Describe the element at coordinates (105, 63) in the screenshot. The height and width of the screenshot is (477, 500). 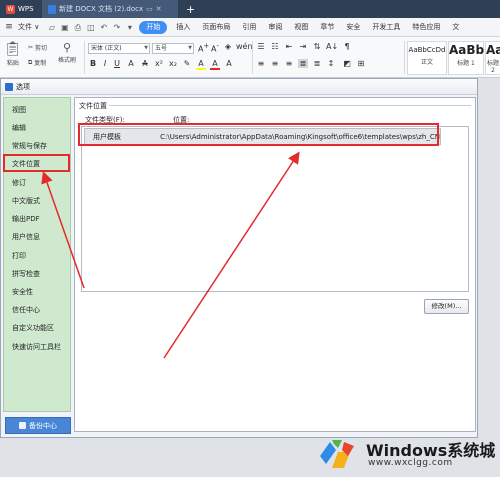
I see `italic-icon: I` at that location.